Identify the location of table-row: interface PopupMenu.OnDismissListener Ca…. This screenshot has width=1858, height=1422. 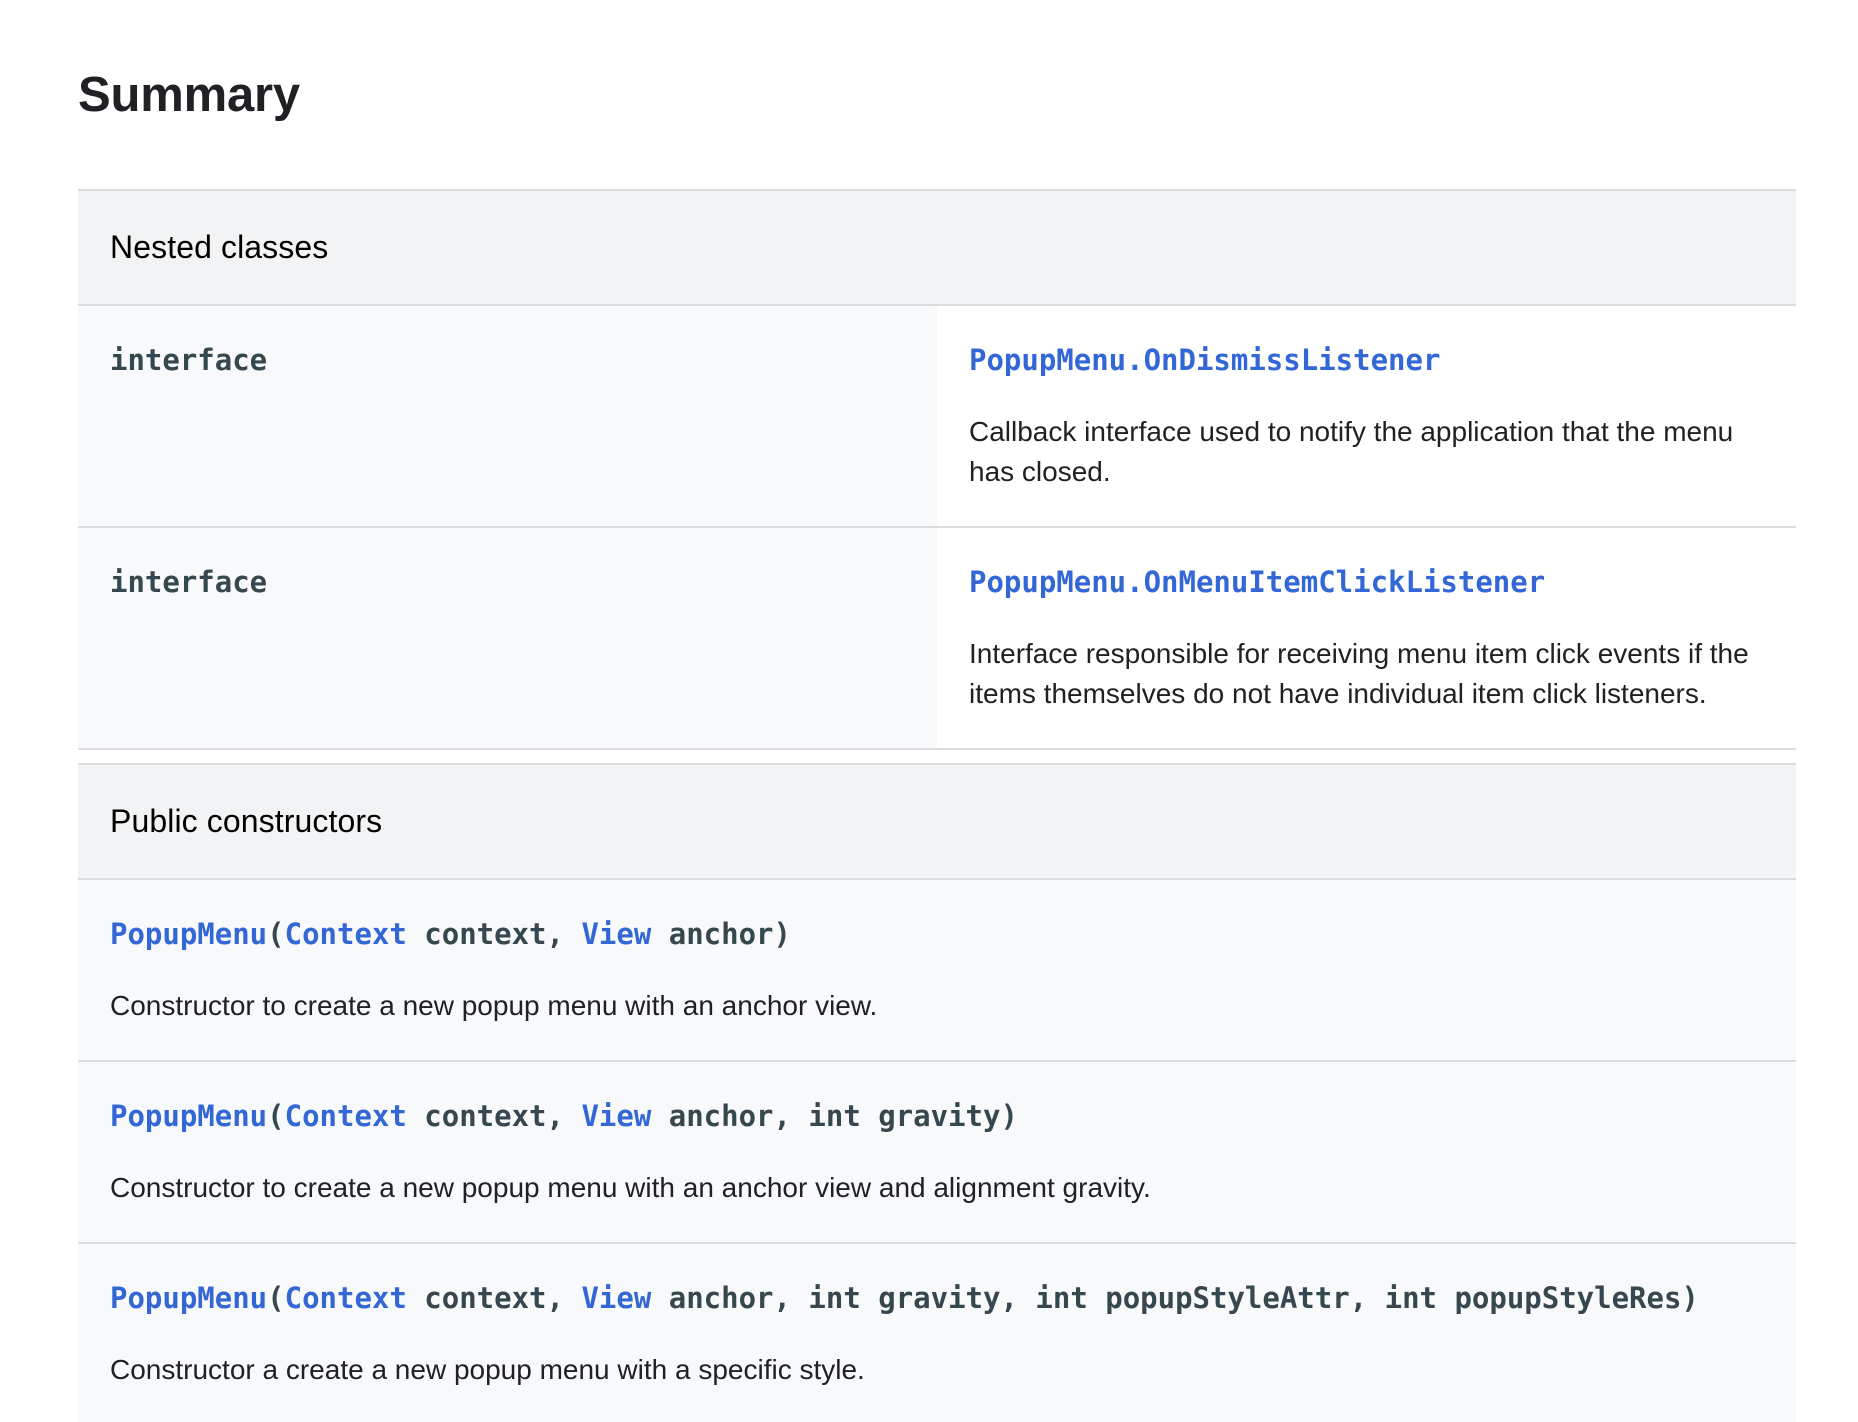
(937, 416).